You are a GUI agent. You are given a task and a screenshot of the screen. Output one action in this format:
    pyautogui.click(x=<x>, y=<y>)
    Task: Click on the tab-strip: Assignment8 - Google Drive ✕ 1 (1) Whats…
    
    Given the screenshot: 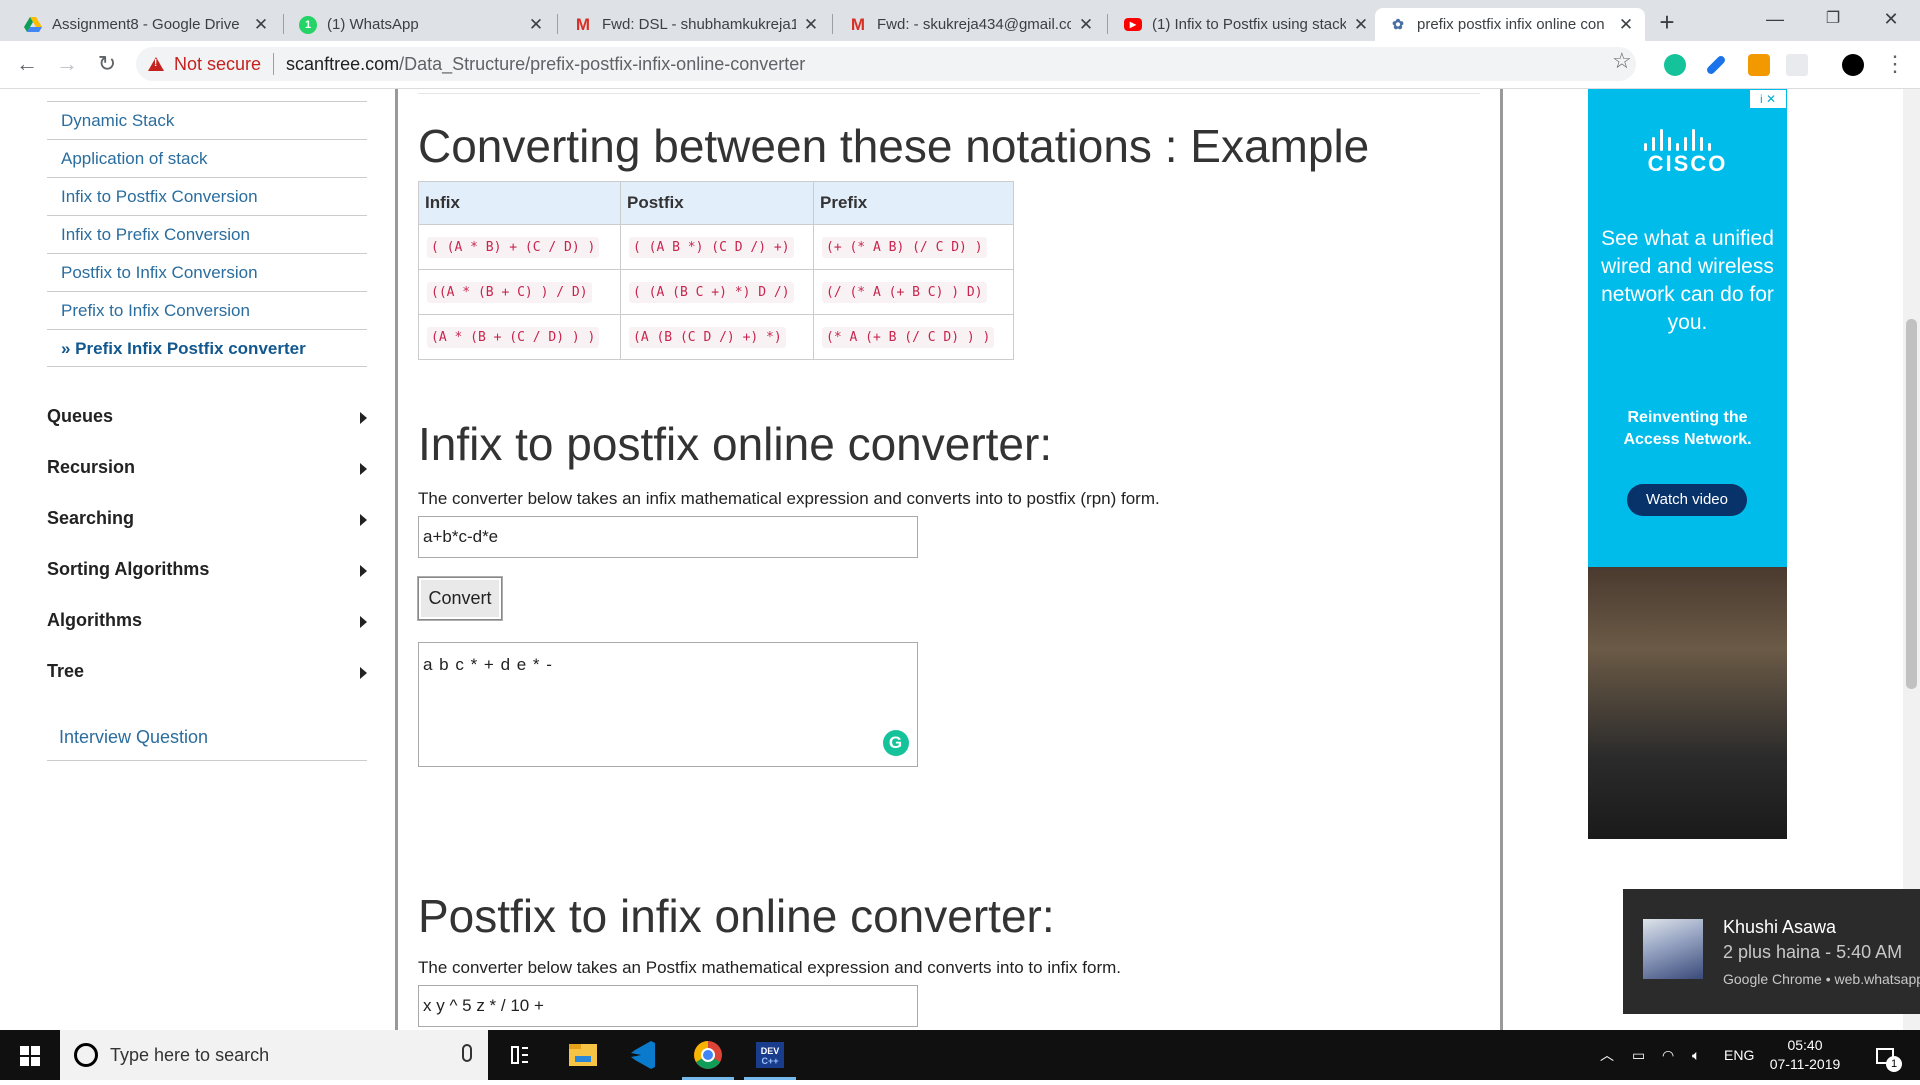 What is the action you would take?
    pyautogui.click(x=960, y=20)
    